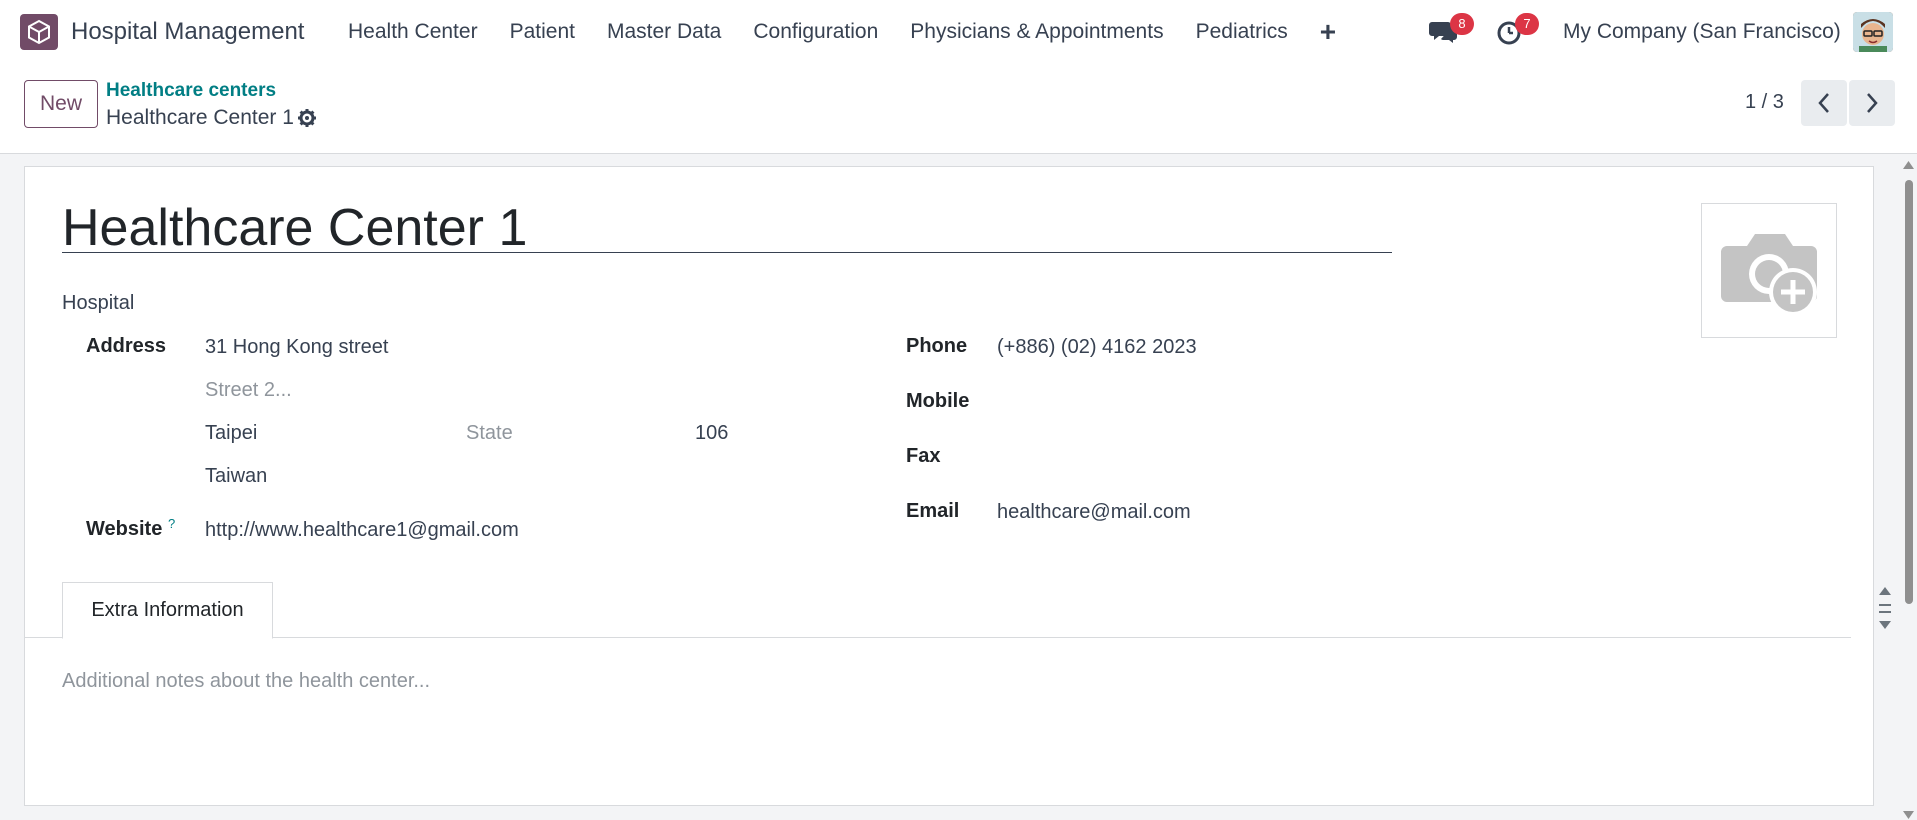 The image size is (1917, 820). What do you see at coordinates (489, 433) in the screenshot?
I see `state-field: State` at bounding box center [489, 433].